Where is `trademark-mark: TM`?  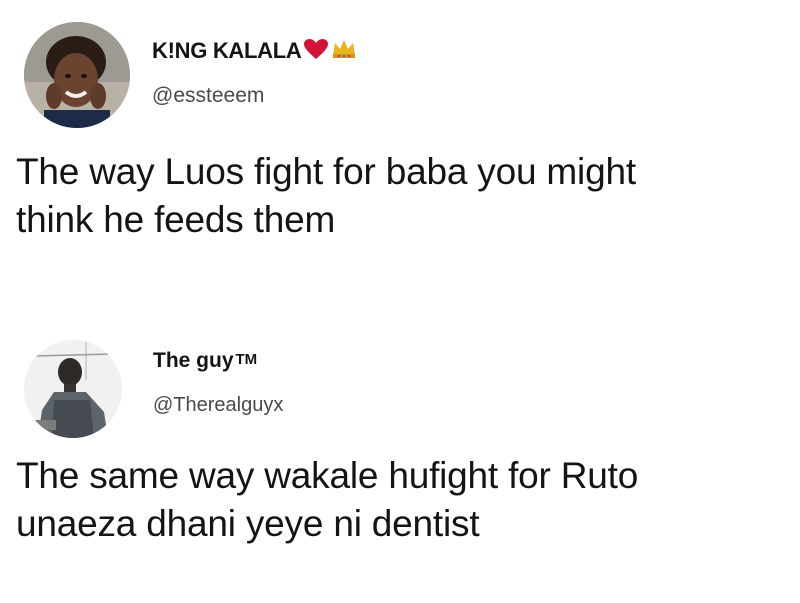 trademark-mark: TM is located at coordinates (246, 359).